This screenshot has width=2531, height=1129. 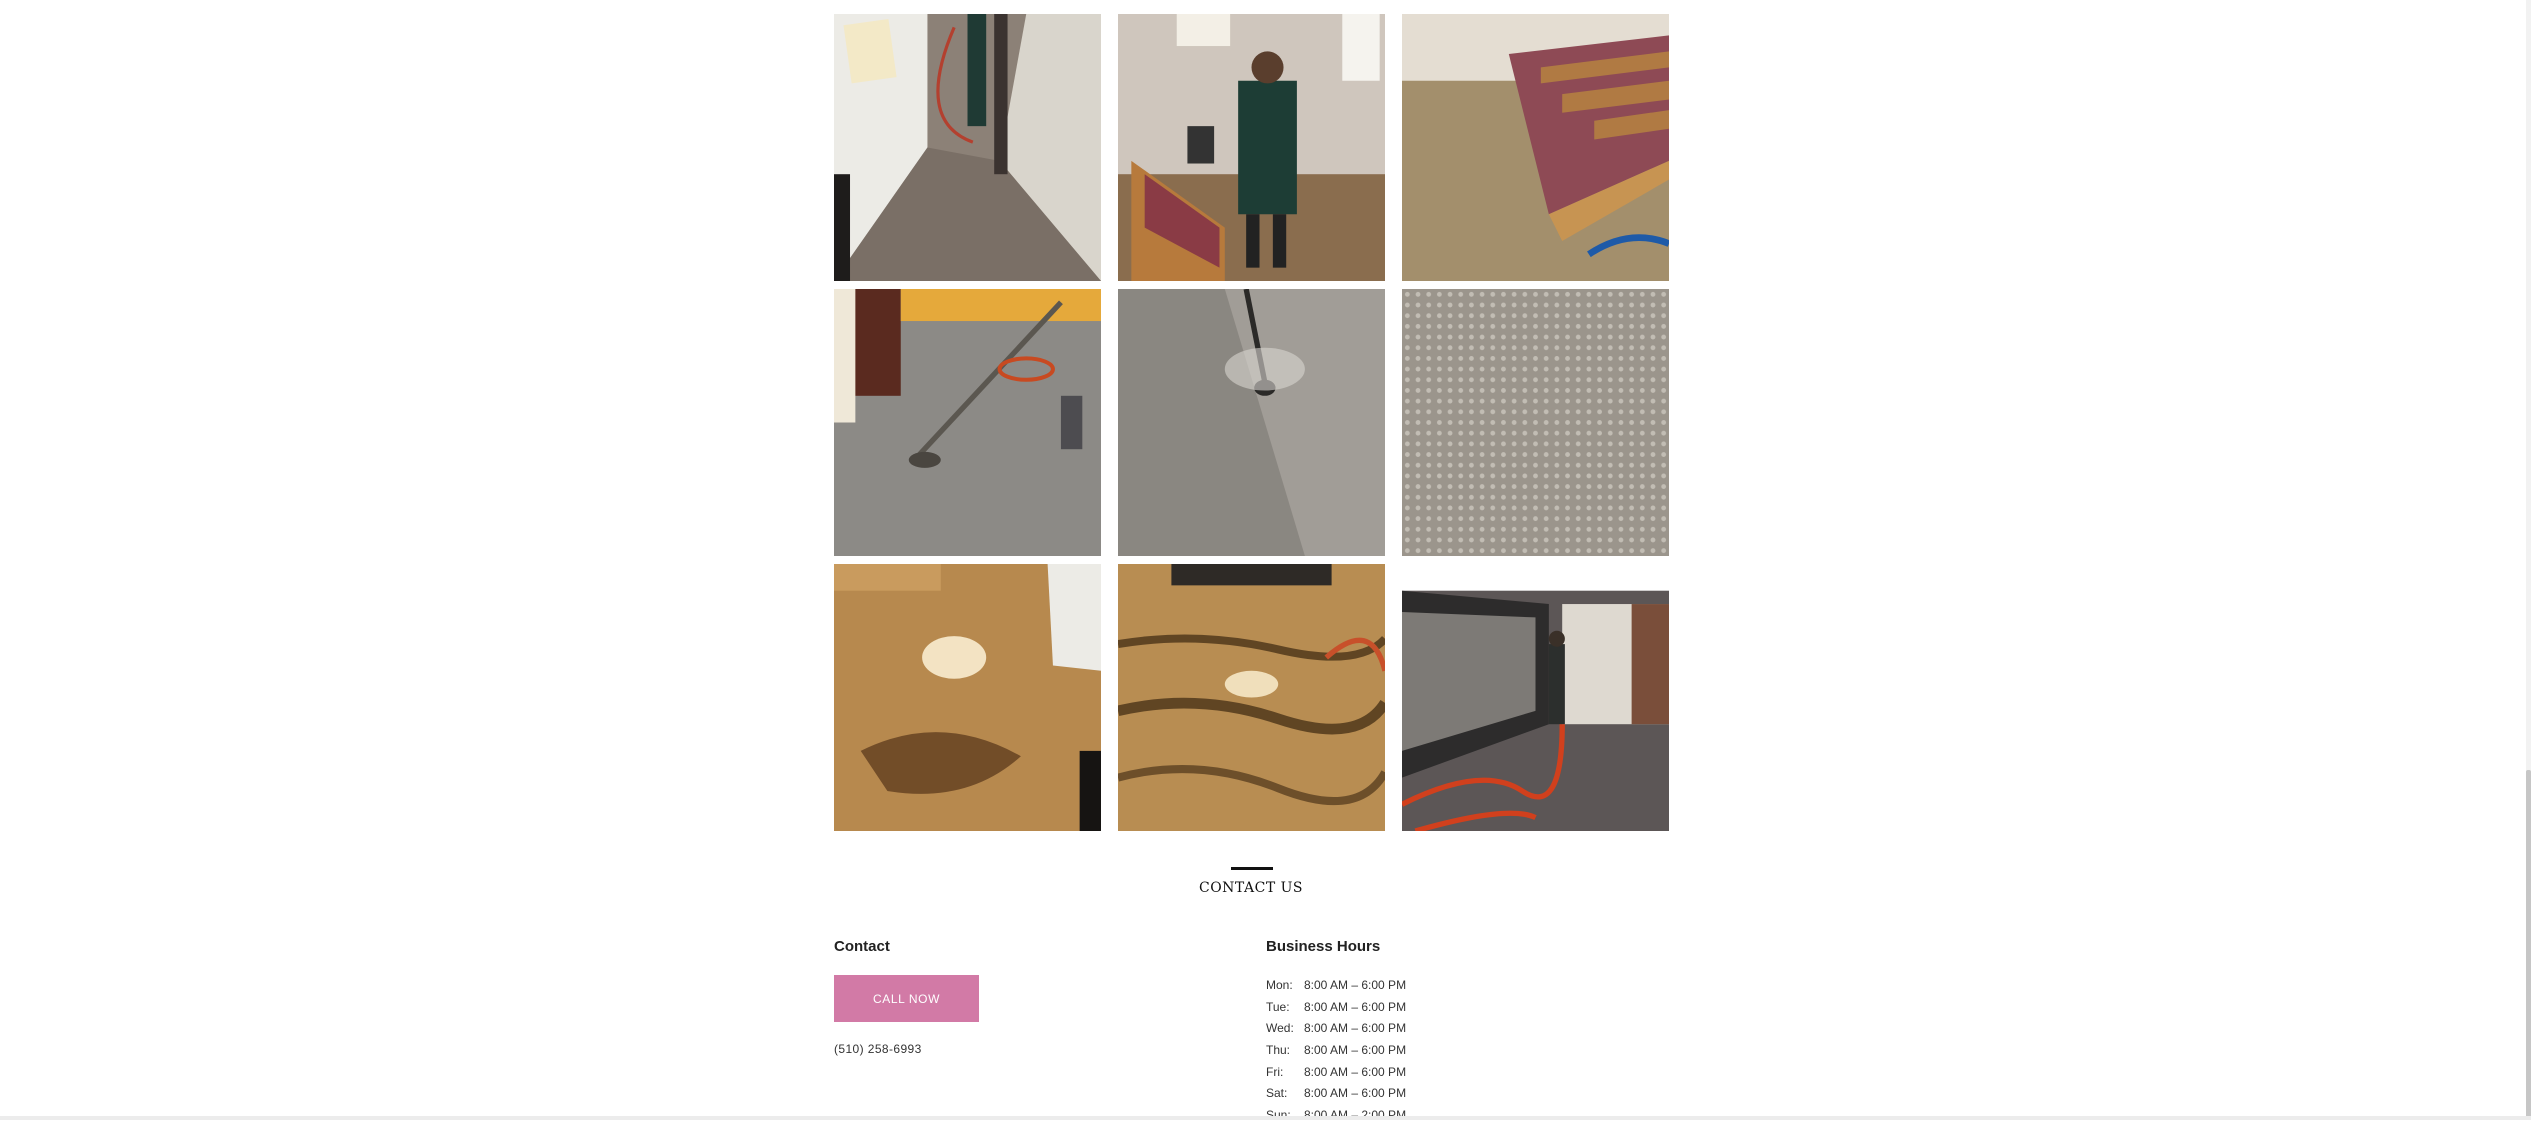 What do you see at coordinates (1250, 888) in the screenshot?
I see `contact-us-heading: CONTACT US` at bounding box center [1250, 888].